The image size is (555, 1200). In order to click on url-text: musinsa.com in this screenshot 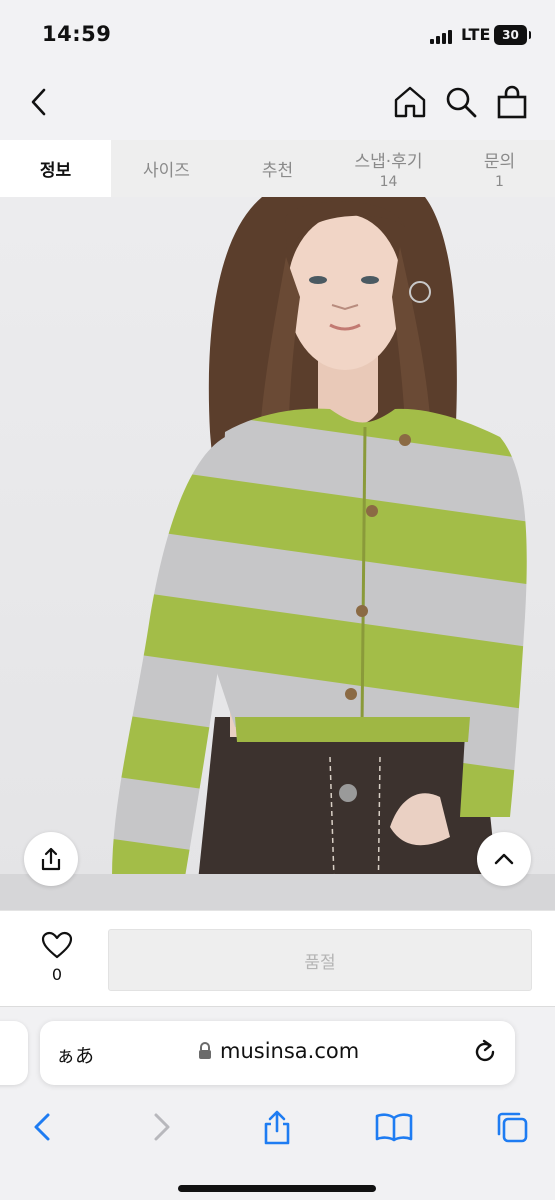, I will do `click(290, 1051)`.